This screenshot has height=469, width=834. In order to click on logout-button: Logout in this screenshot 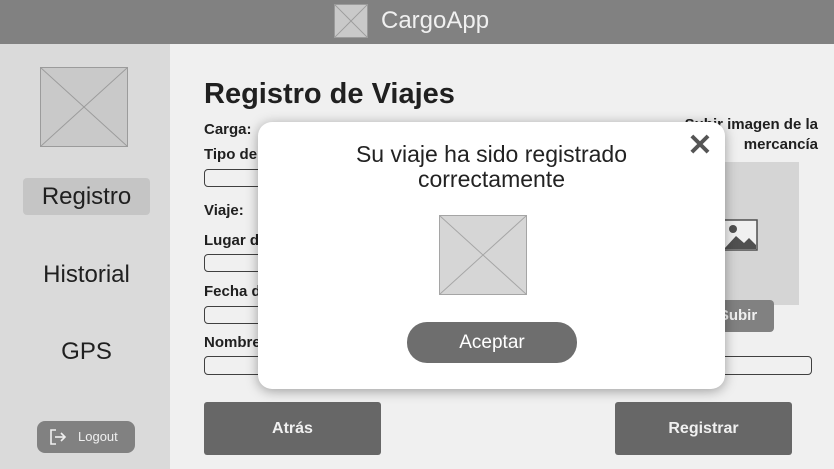, I will do `click(86, 437)`.